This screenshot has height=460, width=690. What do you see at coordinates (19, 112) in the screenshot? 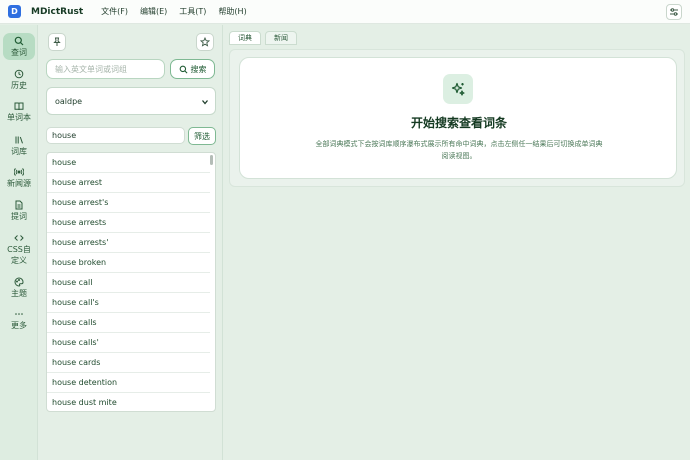
I see `nav-item-wordbook: 单词本` at bounding box center [19, 112].